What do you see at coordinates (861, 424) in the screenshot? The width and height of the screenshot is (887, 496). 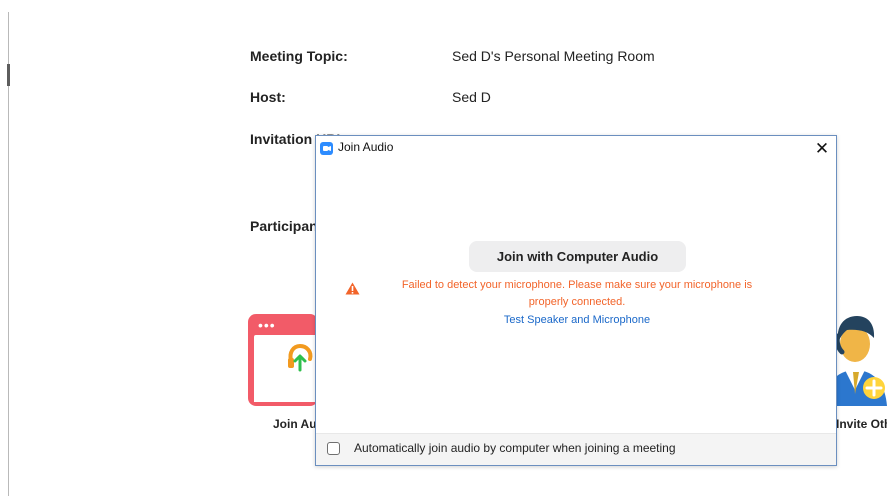 I see `invite-others-label: Invite Others` at bounding box center [861, 424].